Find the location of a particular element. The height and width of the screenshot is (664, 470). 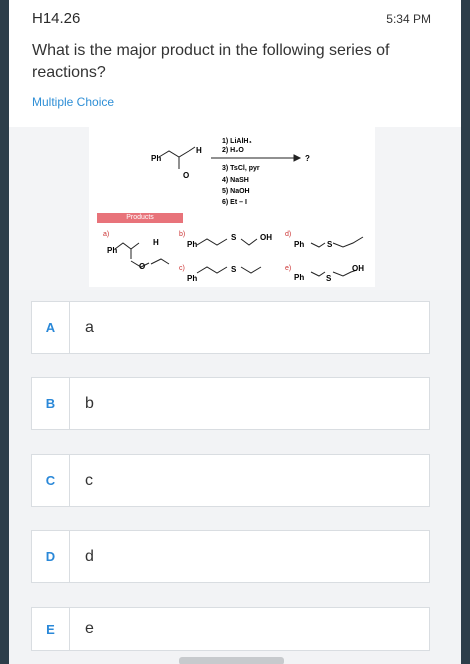

product-a-ph: Ph is located at coordinates (112, 250).